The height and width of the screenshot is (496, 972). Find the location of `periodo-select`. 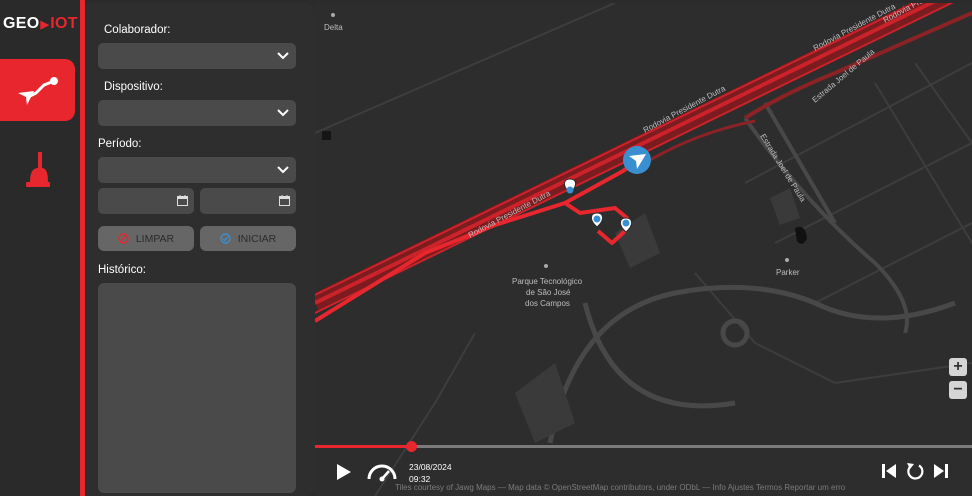

periodo-select is located at coordinates (197, 170).